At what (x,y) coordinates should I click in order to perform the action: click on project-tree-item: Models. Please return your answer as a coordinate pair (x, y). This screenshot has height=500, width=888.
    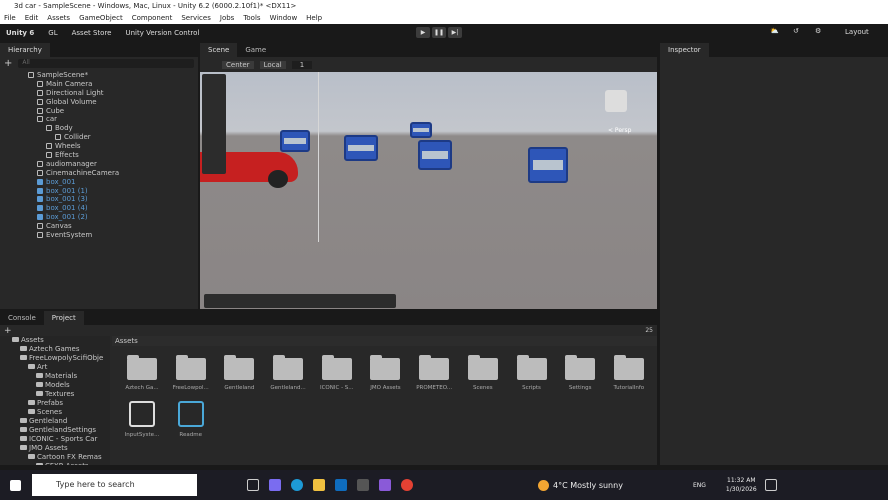
    Looking at the image, I should click on (55, 385).